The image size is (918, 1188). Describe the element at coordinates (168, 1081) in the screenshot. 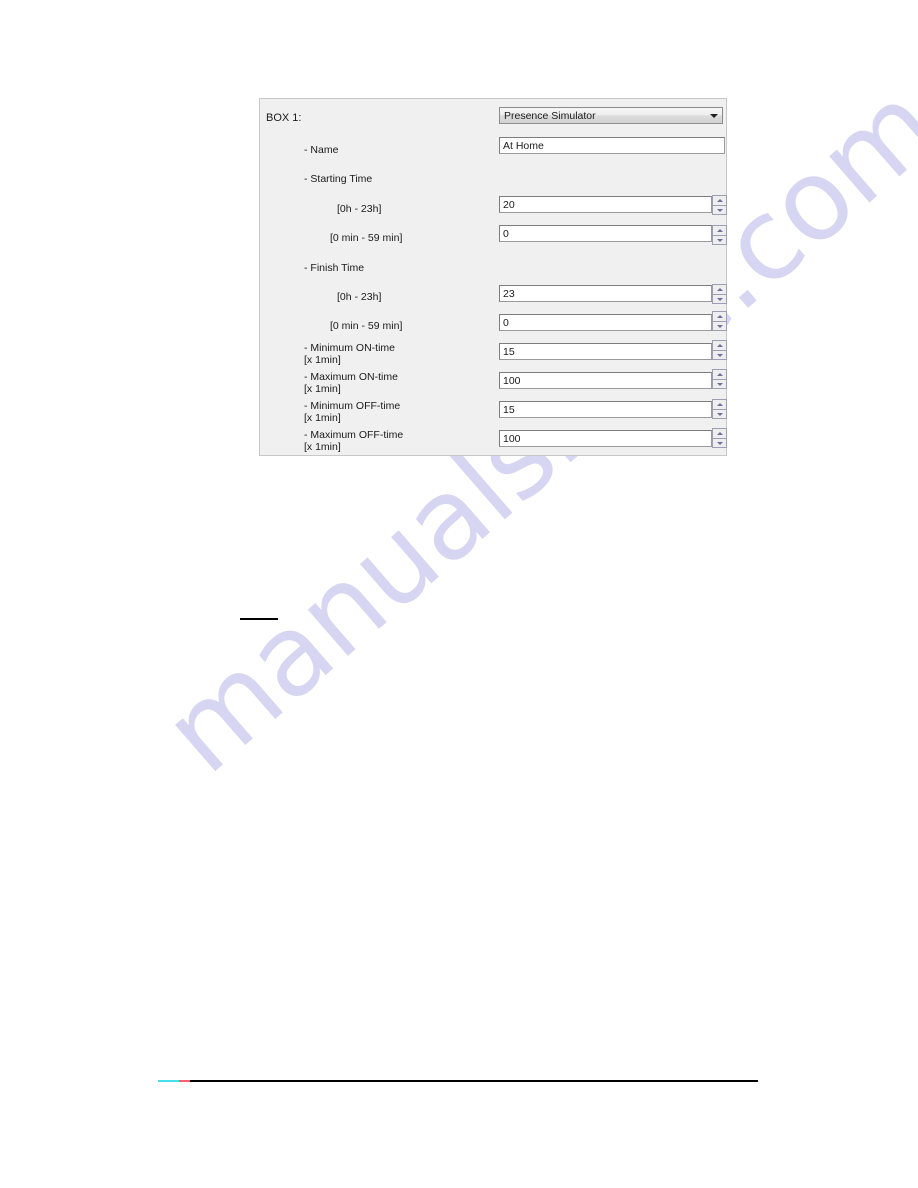

I see `footer-rule-cyan-segment` at that location.